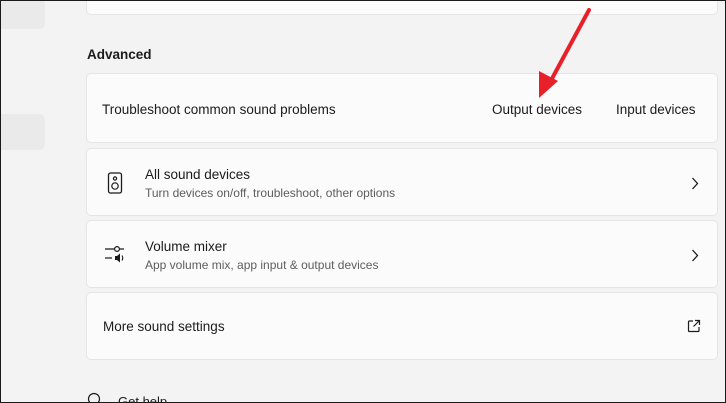 This screenshot has height=403, width=726. What do you see at coordinates (142, 398) in the screenshot?
I see `get-help-link: Get help` at bounding box center [142, 398].